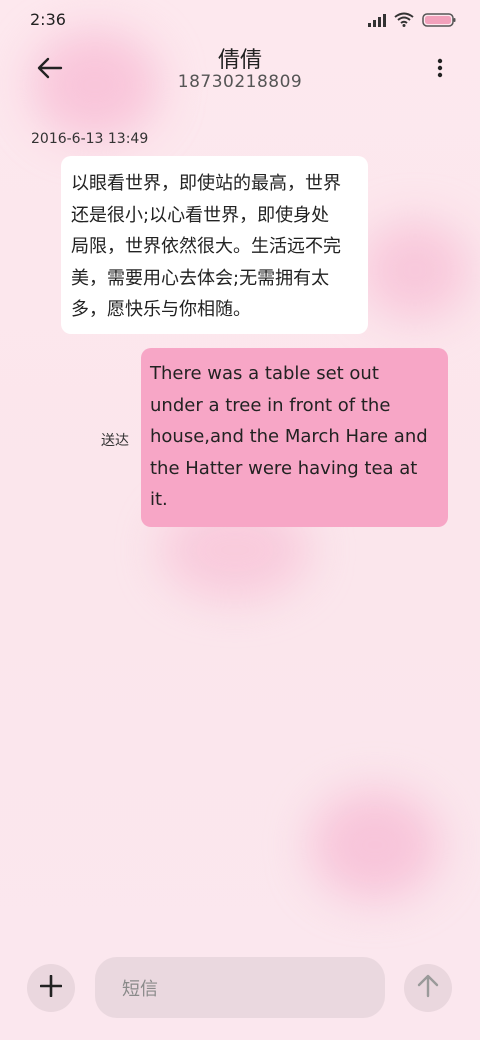 This screenshot has width=480, height=1040. I want to click on status-icons, so click(412, 21).